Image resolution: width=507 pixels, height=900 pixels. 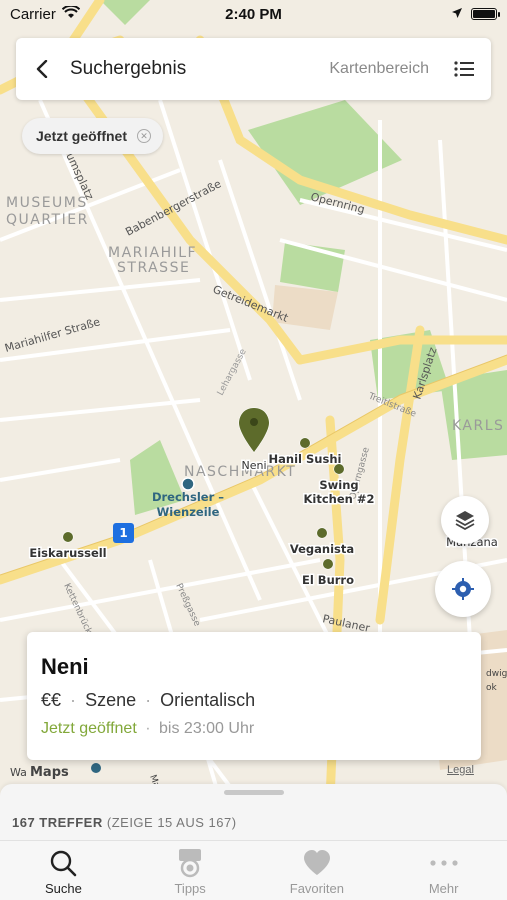 I want to click on medal-icon, so click(x=190, y=863).